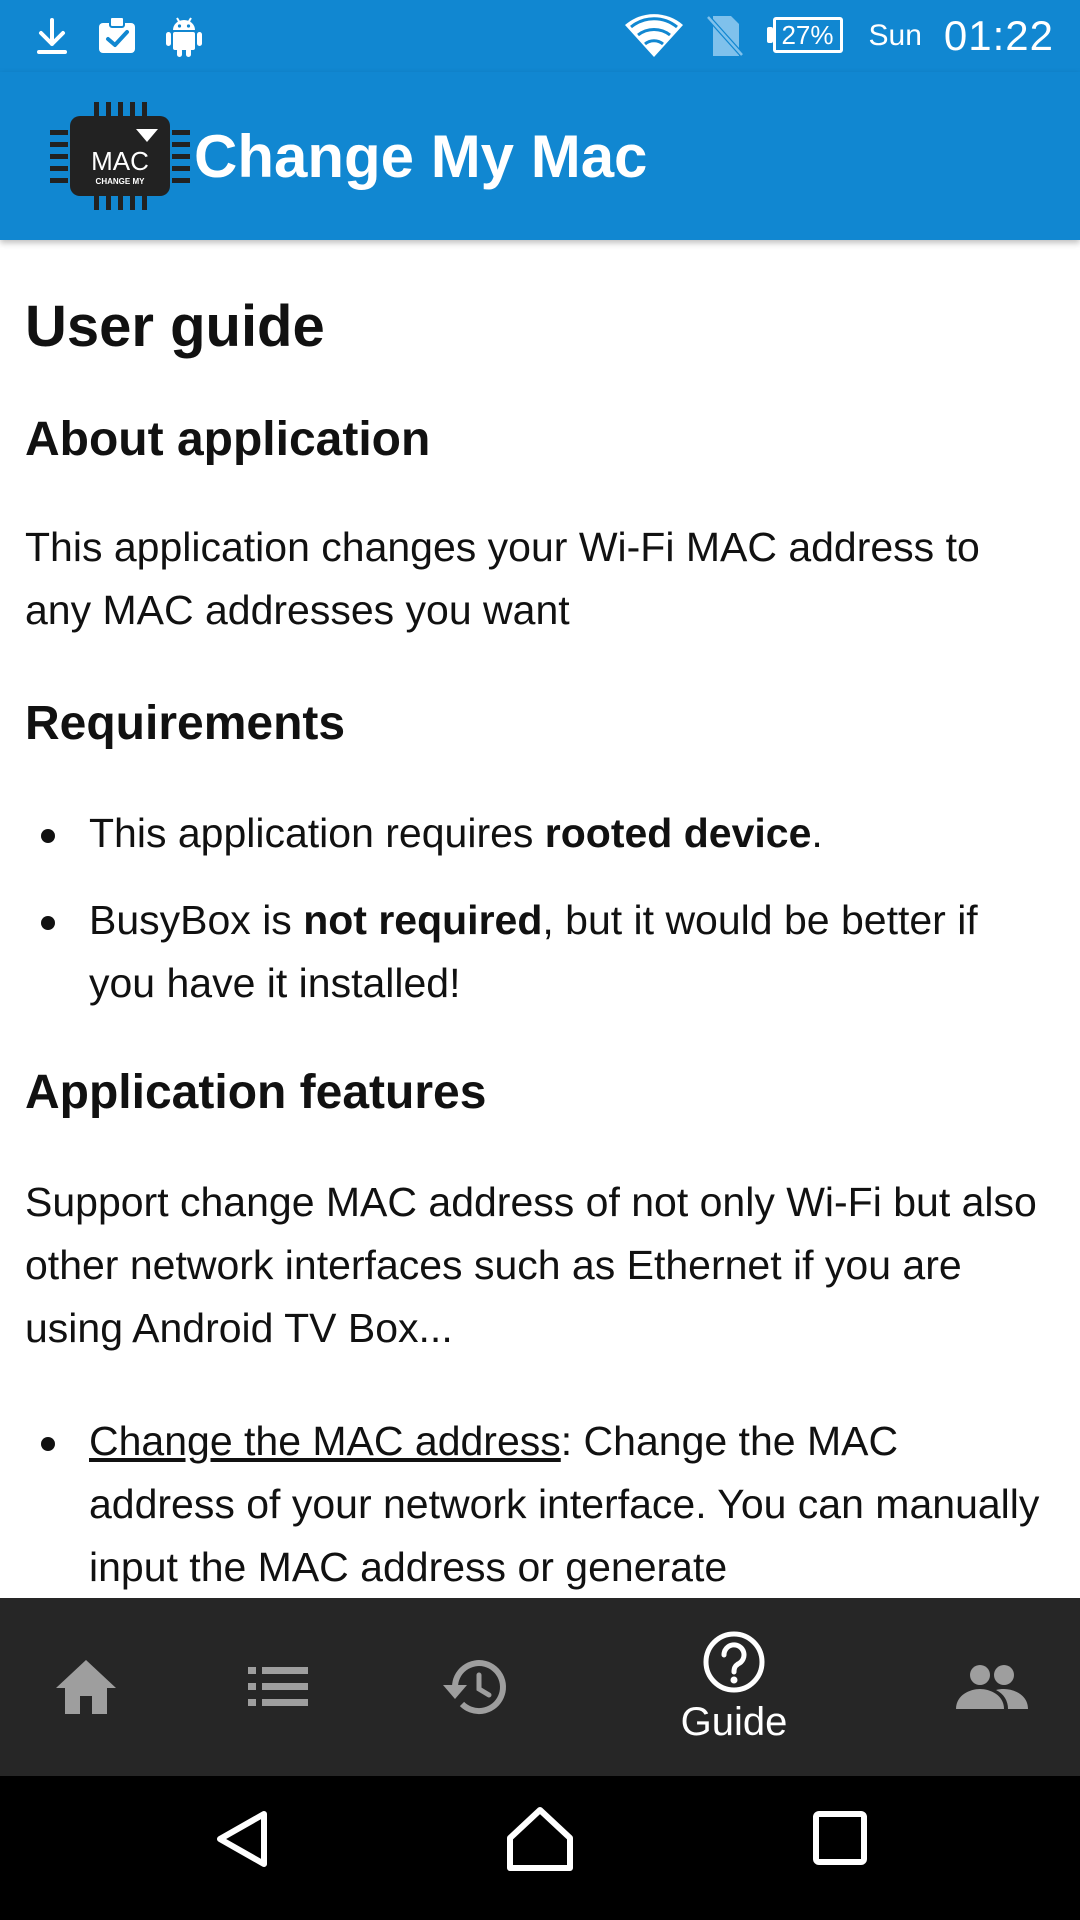 Image resolution: width=1080 pixels, height=1920 pixels. I want to click on status-day: Sun, so click(895, 35).